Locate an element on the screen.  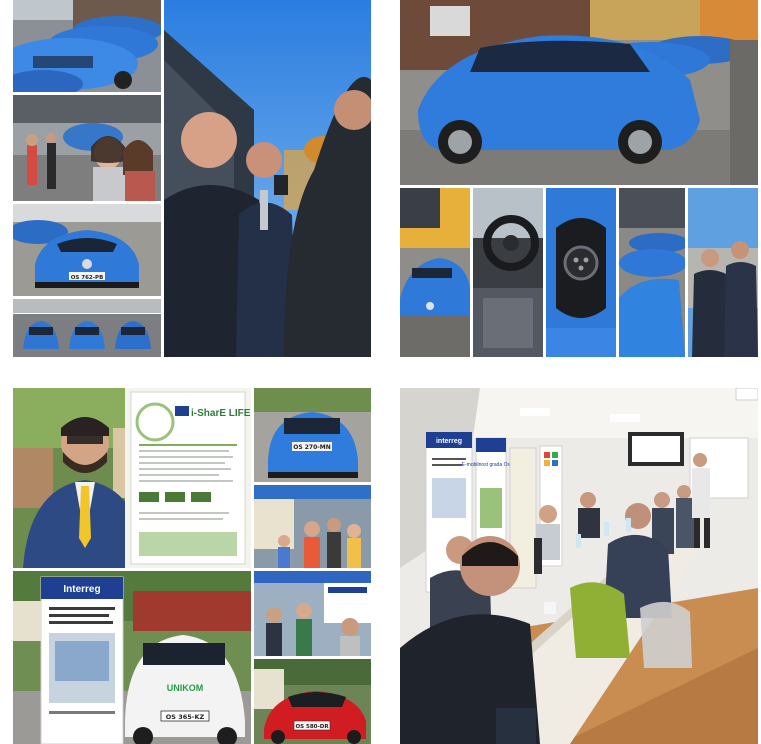
brand-label: UNIKOM is located at coordinates (185, 688).